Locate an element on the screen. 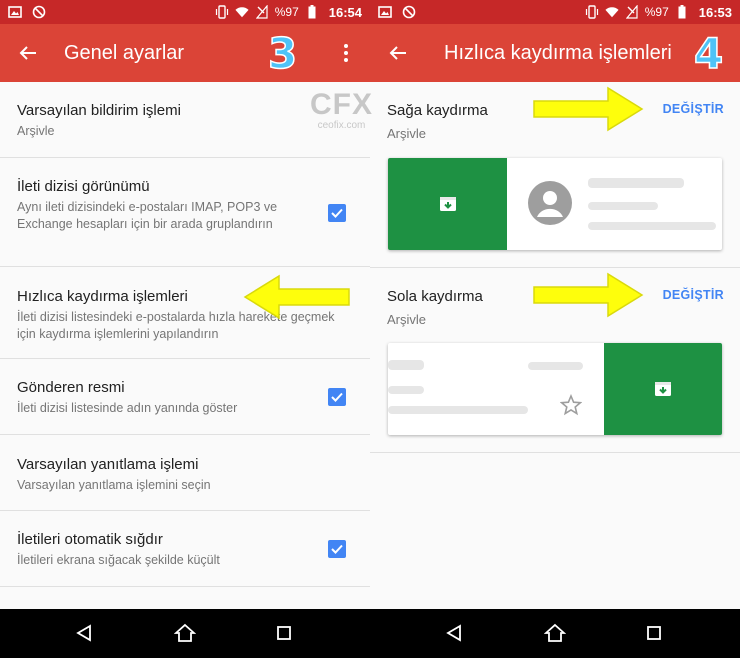 This screenshot has height=658, width=740. clock: 16:53 is located at coordinates (715, 12).